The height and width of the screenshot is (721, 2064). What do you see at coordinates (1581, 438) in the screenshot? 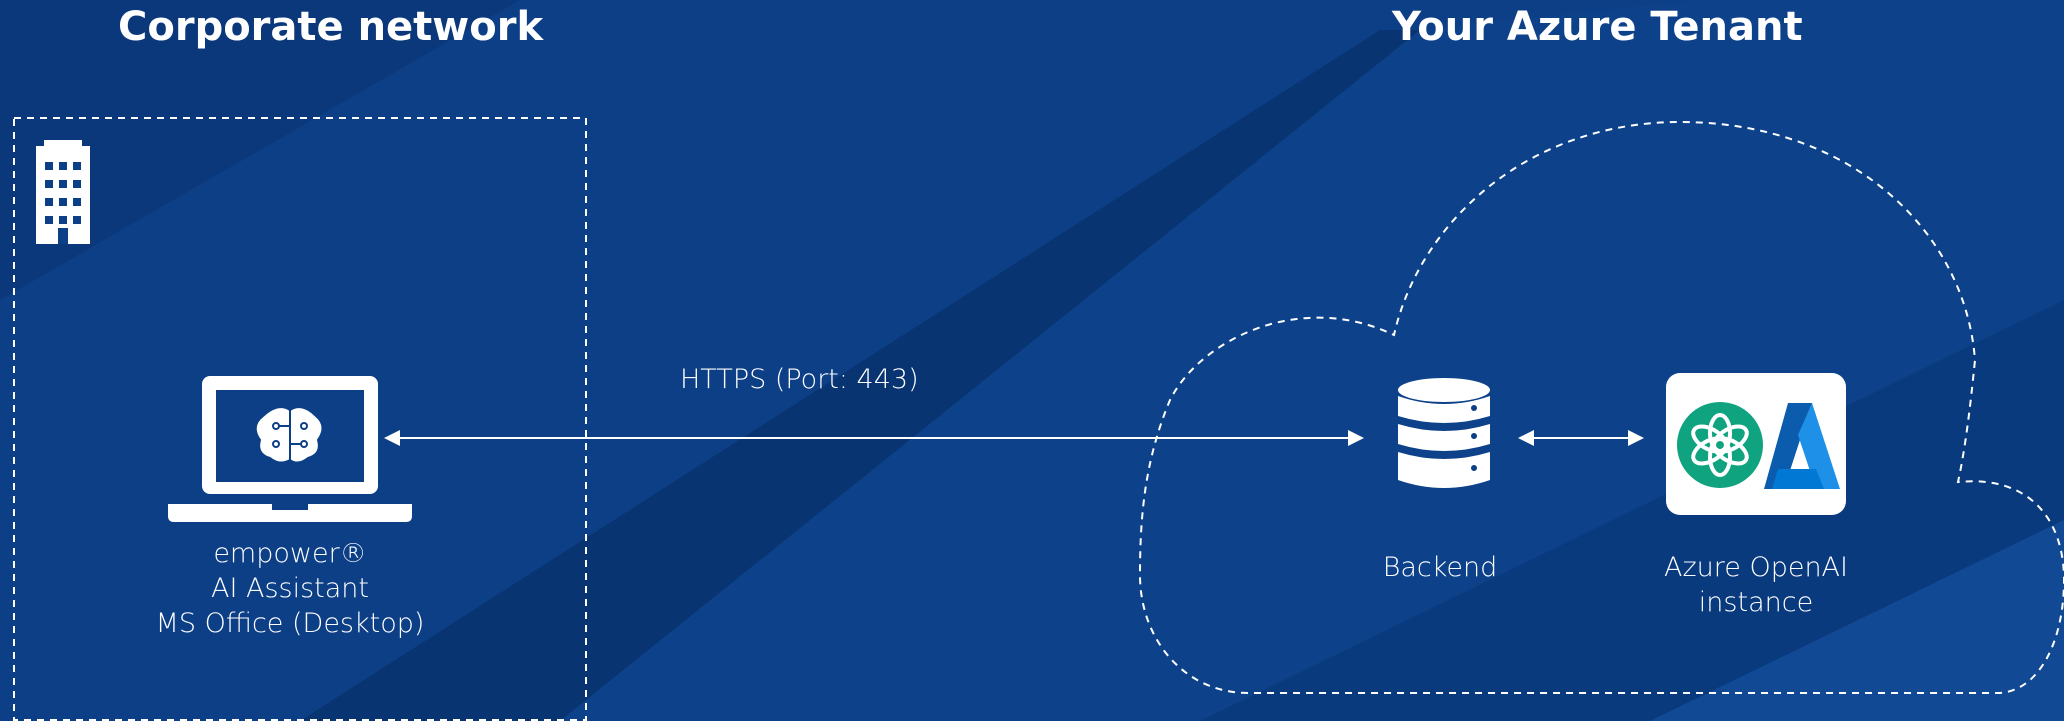
I see `backend-openai-arrow` at bounding box center [1581, 438].